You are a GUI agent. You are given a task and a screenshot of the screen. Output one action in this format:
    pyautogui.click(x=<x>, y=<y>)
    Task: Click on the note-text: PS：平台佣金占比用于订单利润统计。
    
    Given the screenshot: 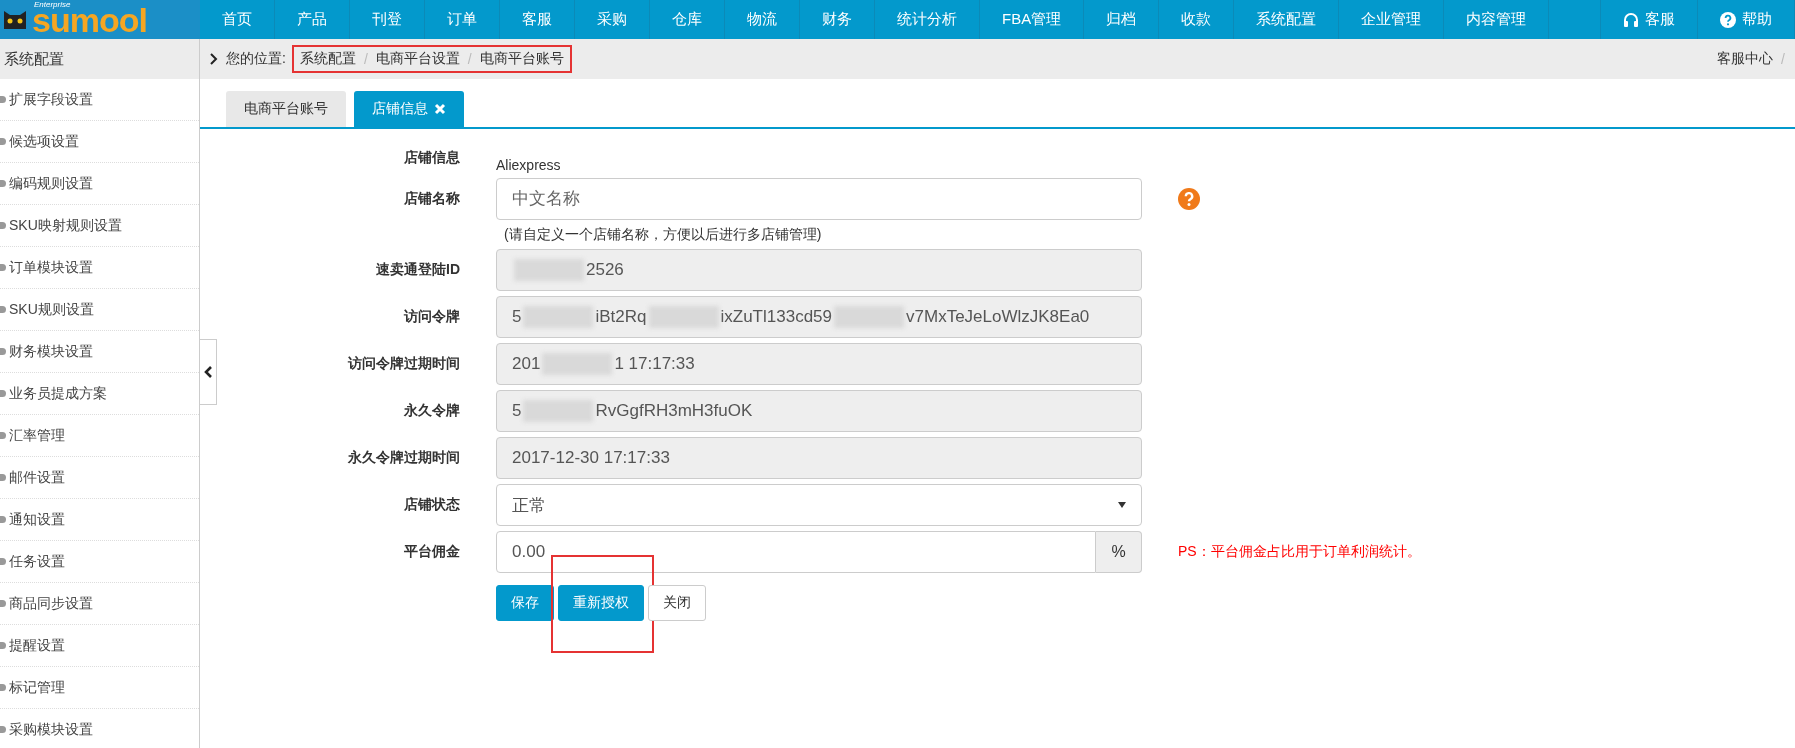 What is the action you would take?
    pyautogui.click(x=1300, y=551)
    